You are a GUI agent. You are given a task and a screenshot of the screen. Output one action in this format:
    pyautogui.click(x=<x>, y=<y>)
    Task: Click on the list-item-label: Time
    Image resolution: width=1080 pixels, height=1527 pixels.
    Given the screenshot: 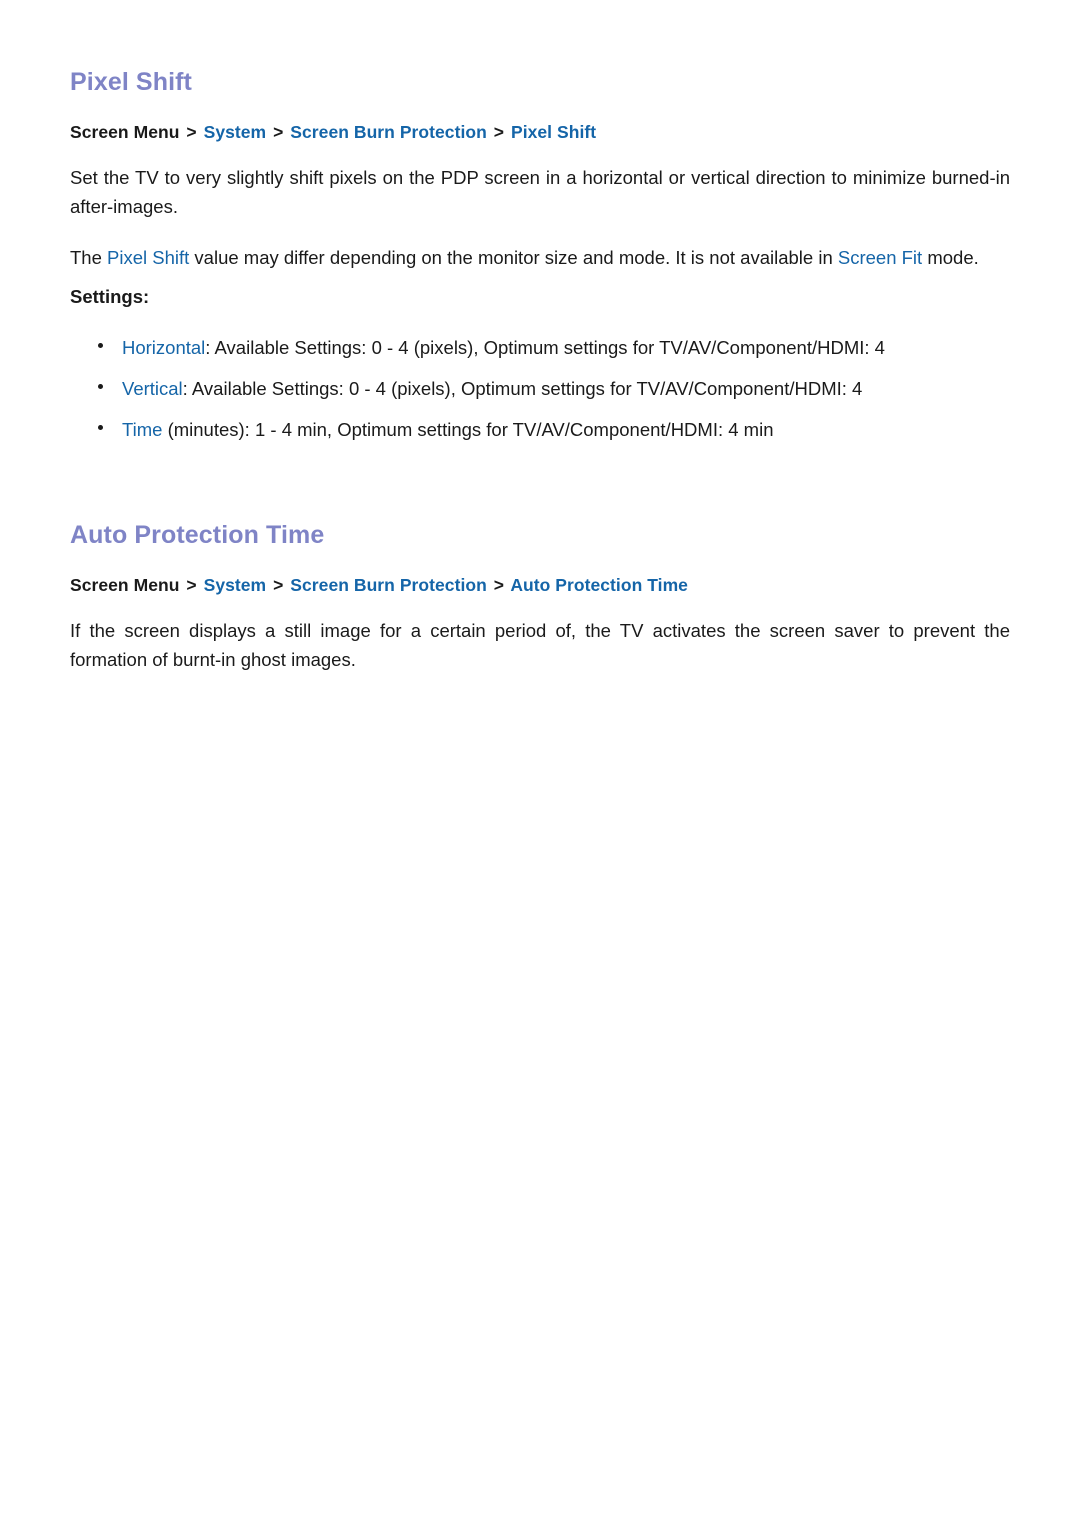 What is the action you would take?
    pyautogui.click(x=142, y=429)
    